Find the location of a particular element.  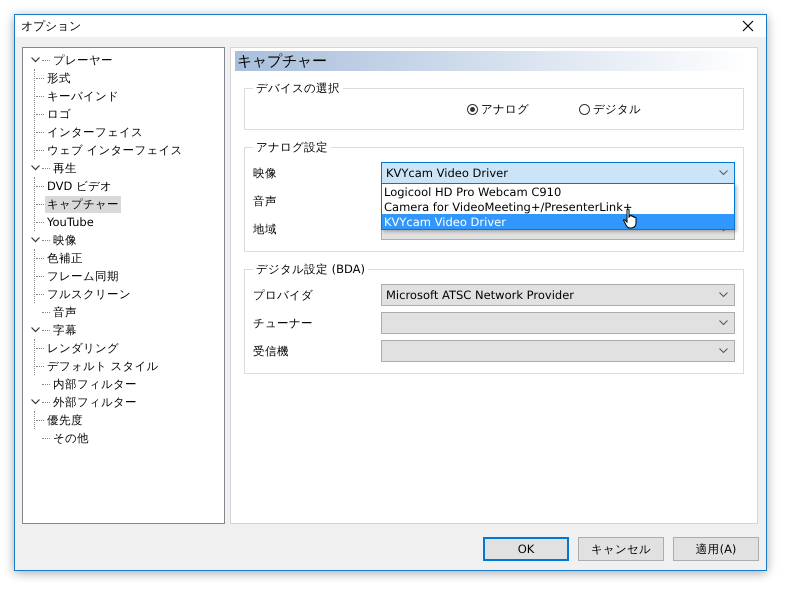

field-label: 音声 is located at coordinates (265, 201).